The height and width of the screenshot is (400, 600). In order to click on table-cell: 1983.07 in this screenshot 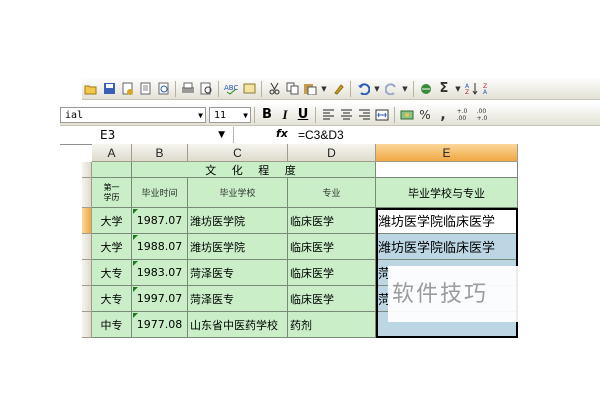, I will do `click(160, 273)`.